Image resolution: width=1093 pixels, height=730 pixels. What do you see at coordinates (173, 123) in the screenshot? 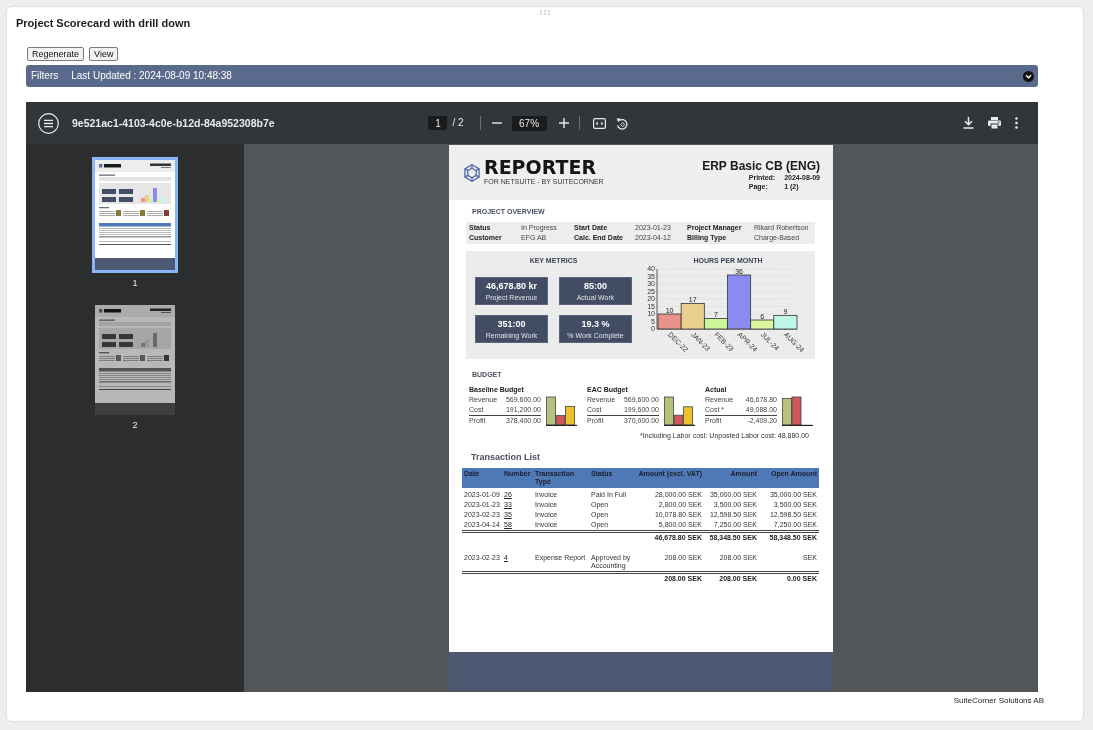
I see `file-name: 9e521ac1-4103-4c0e-b12d-84a952308b7e` at bounding box center [173, 123].